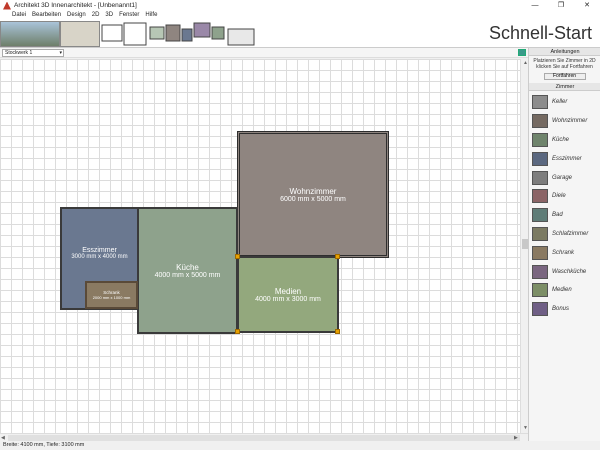  I want to click on room-type-label: Bonus, so click(561, 309).